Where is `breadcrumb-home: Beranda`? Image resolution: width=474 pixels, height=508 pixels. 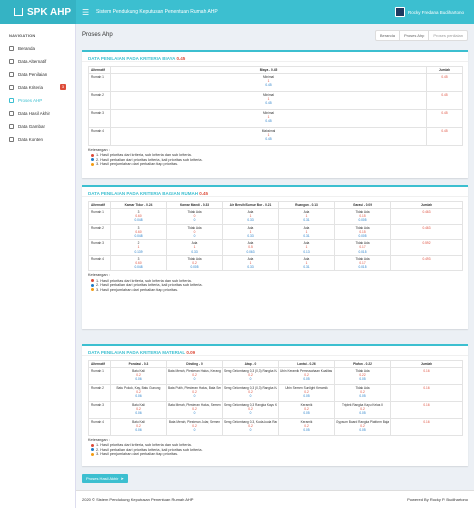 breadcrumb-home: Beranda is located at coordinates (388, 35).